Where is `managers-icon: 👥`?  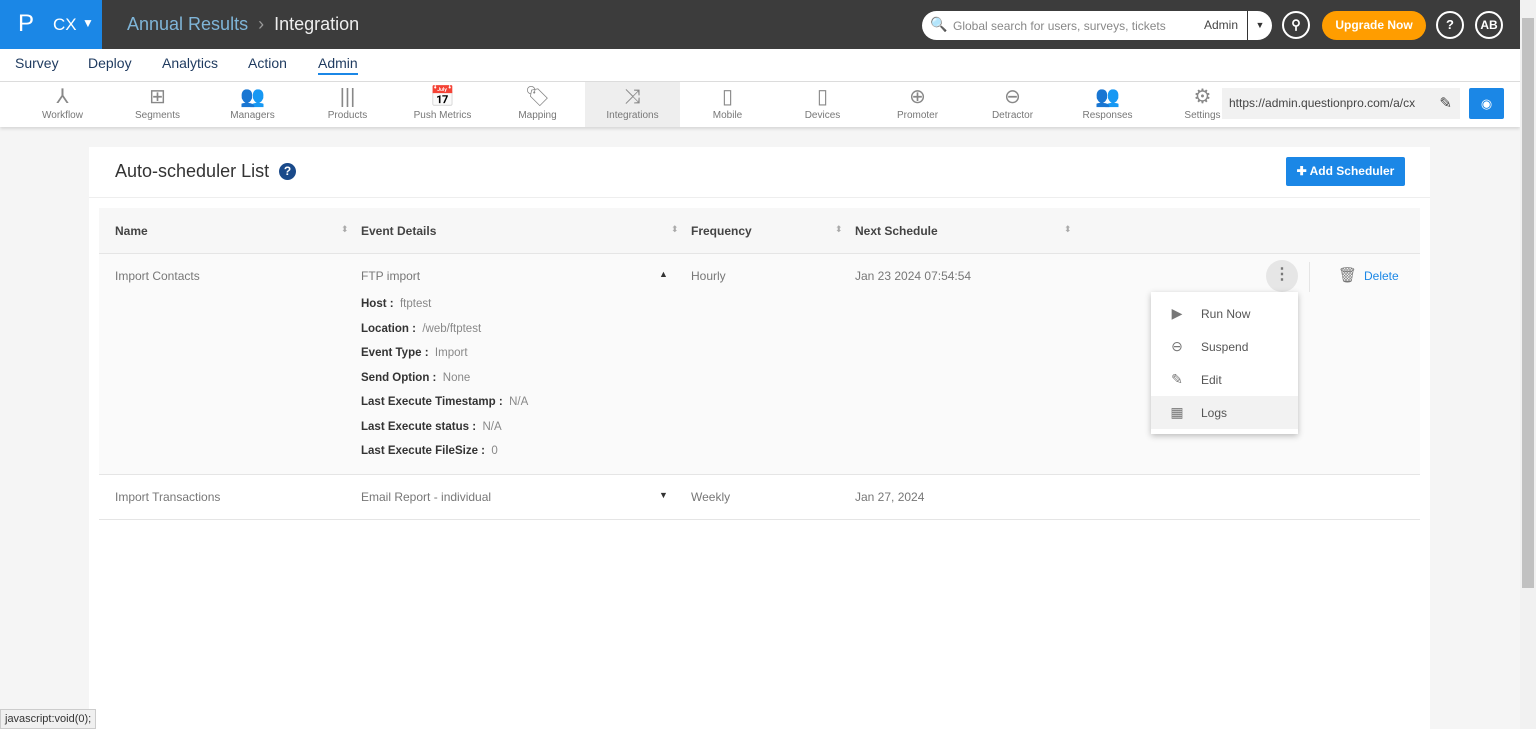 managers-icon: 👥 is located at coordinates (252, 97).